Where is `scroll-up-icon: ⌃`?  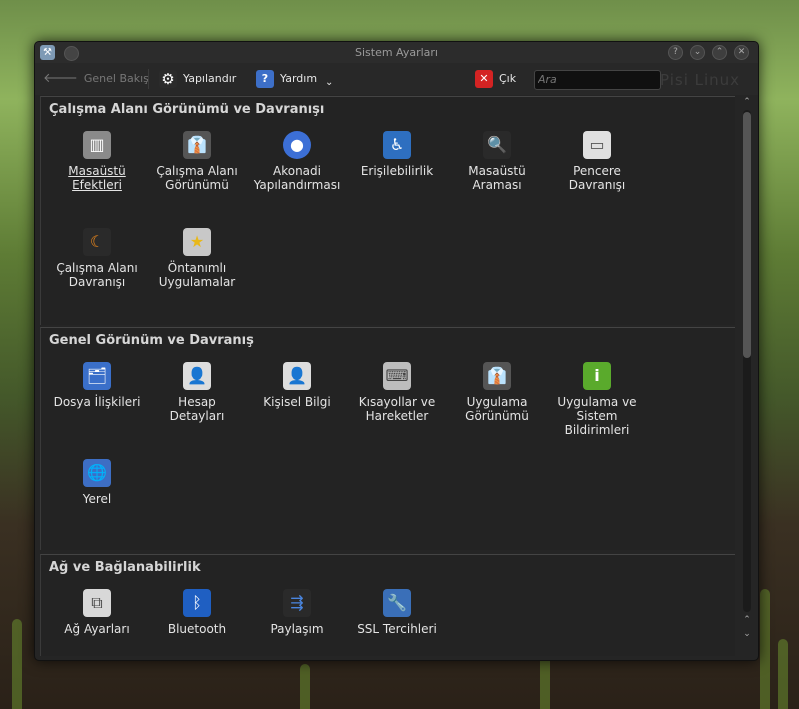 scroll-up-icon: ⌃ is located at coordinates (747, 102).